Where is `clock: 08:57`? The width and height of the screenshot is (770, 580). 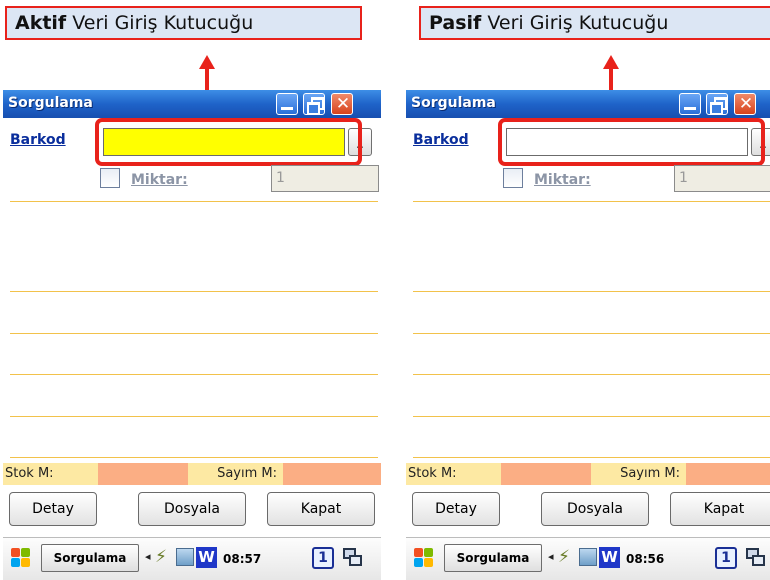
clock: 08:57 is located at coordinates (242, 559).